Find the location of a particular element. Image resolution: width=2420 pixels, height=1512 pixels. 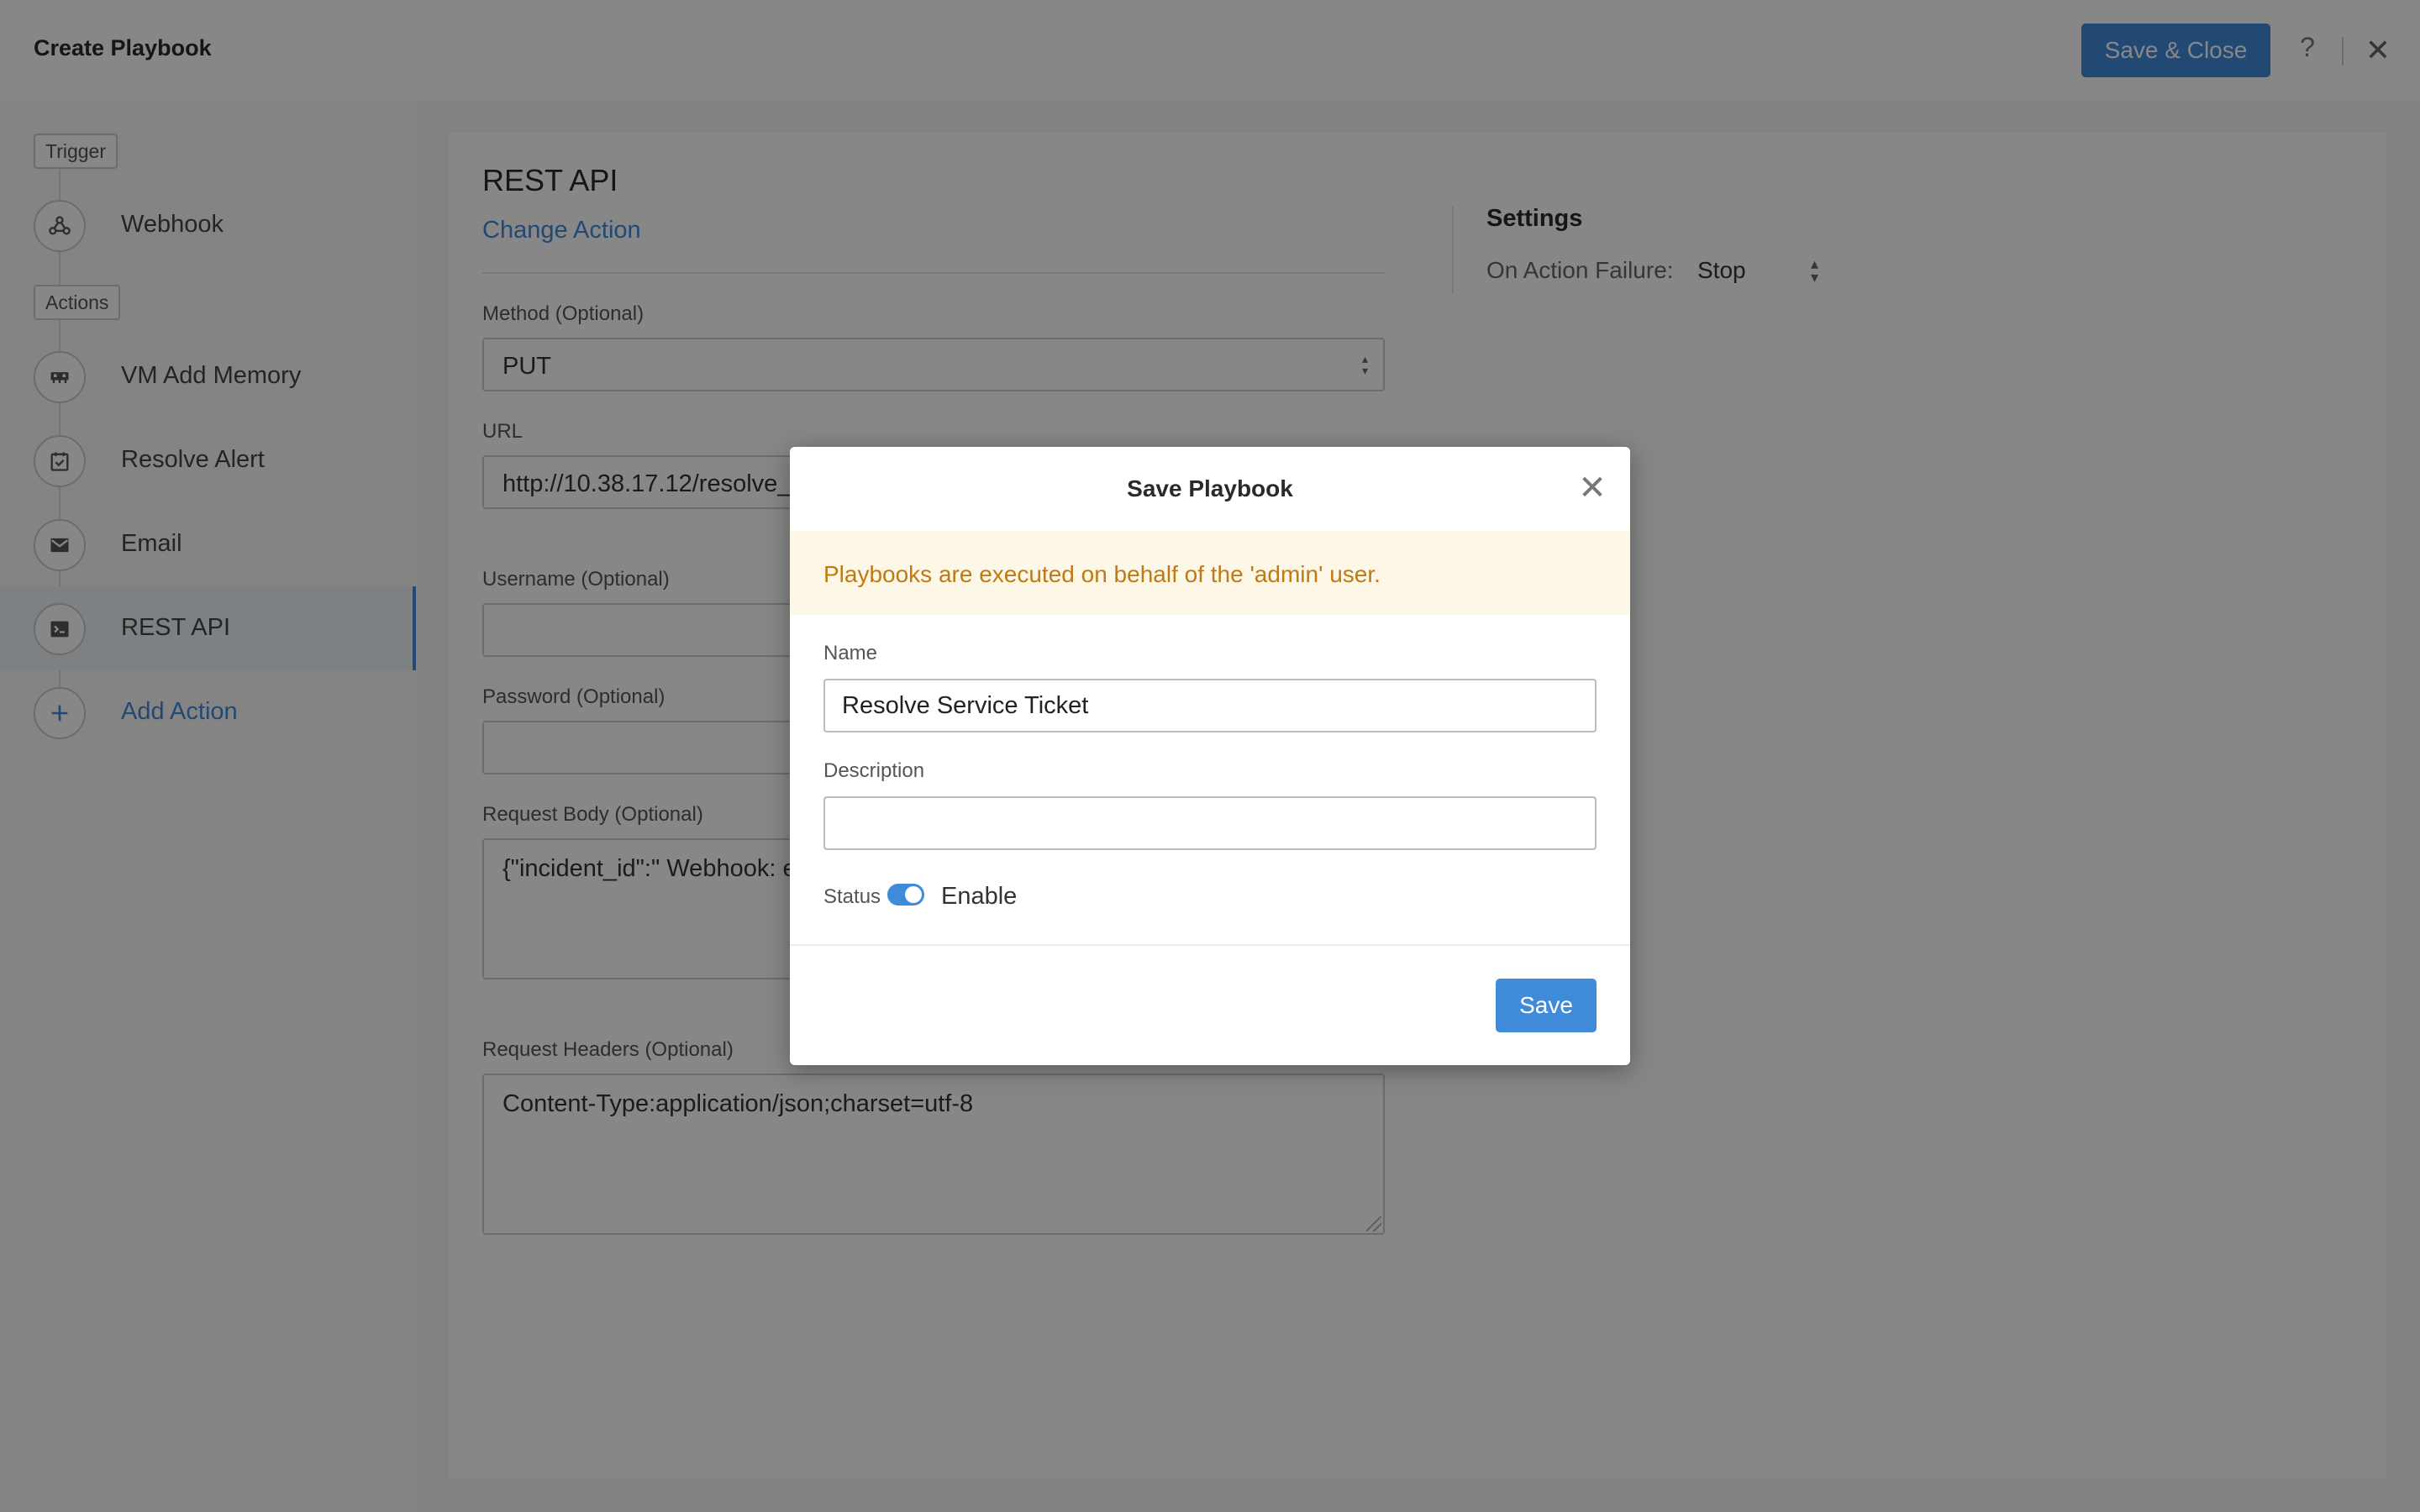

description-label: Description is located at coordinates (874, 770).